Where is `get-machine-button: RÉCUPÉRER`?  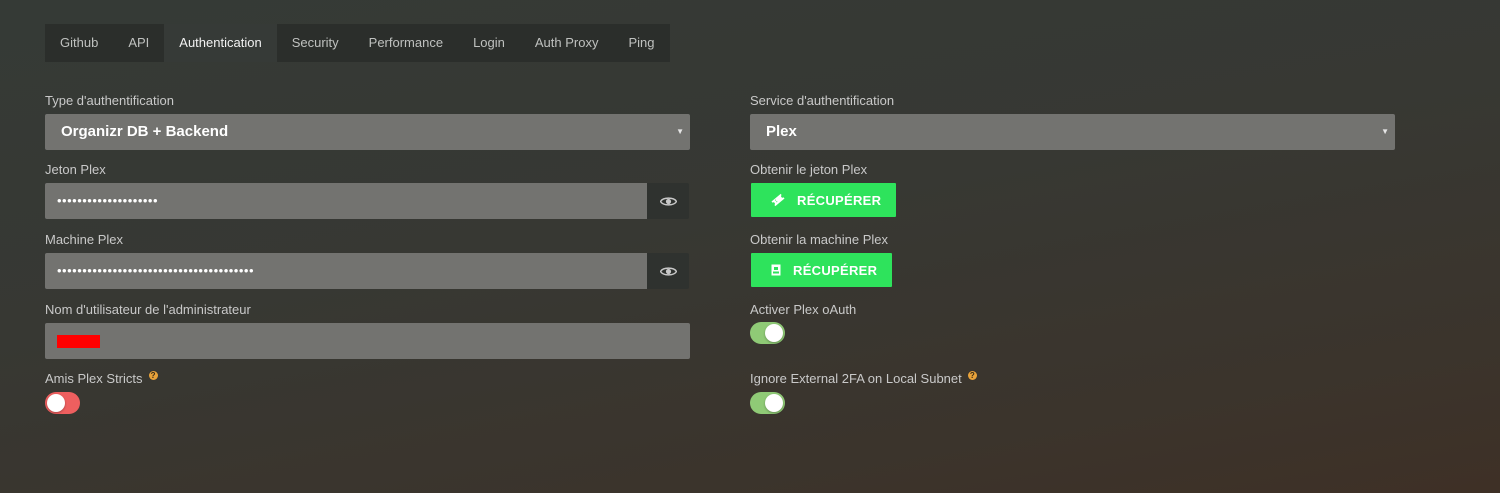 get-machine-button: RÉCUPÉRER is located at coordinates (821, 270).